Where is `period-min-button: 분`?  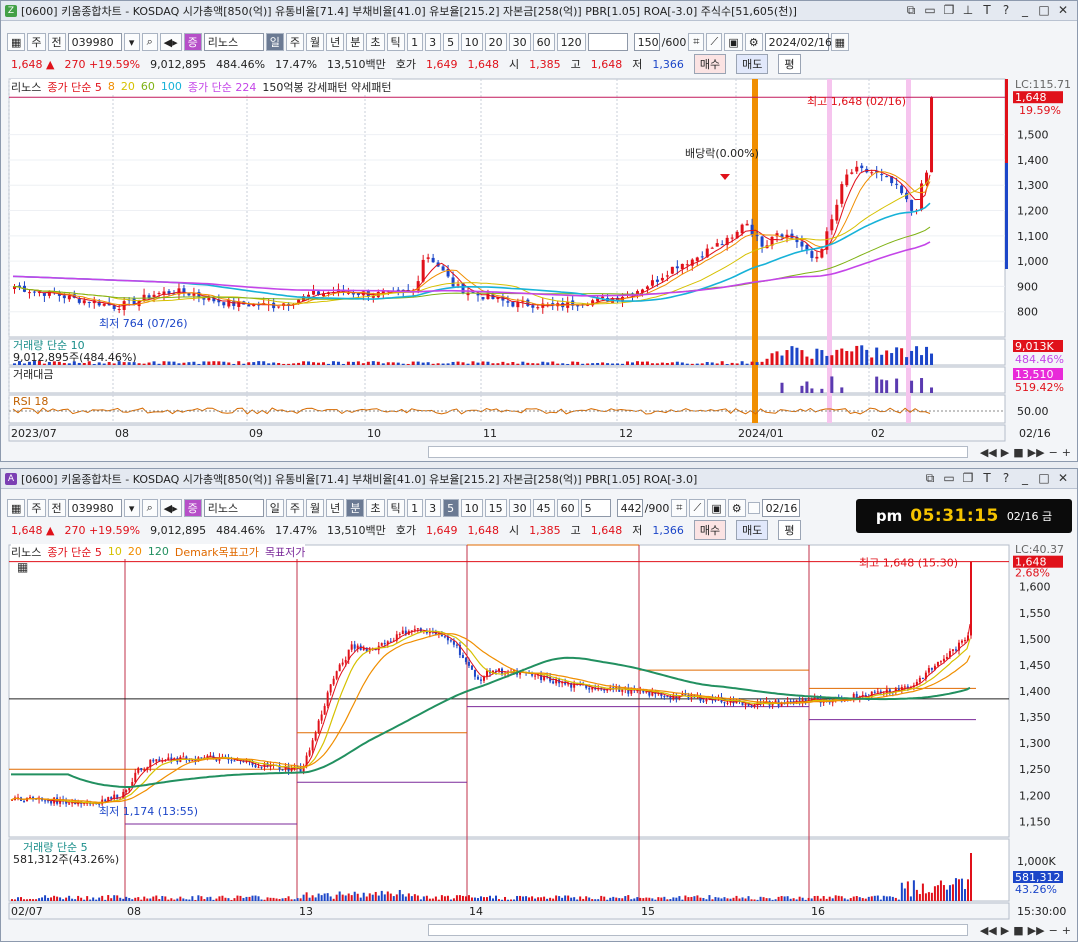 period-min-button: 분 is located at coordinates (355, 42).